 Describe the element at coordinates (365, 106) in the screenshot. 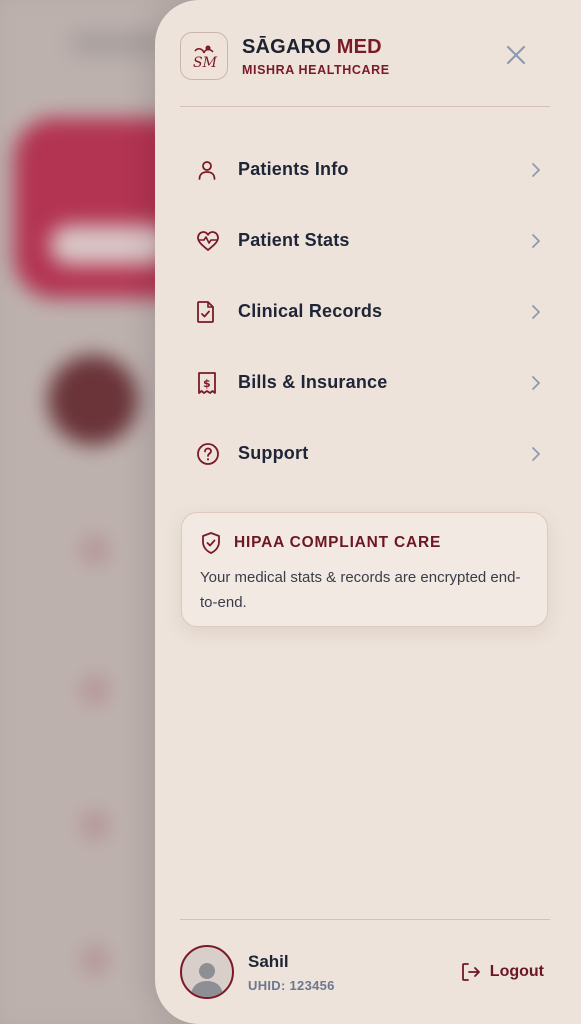

I see `header-divider` at that location.